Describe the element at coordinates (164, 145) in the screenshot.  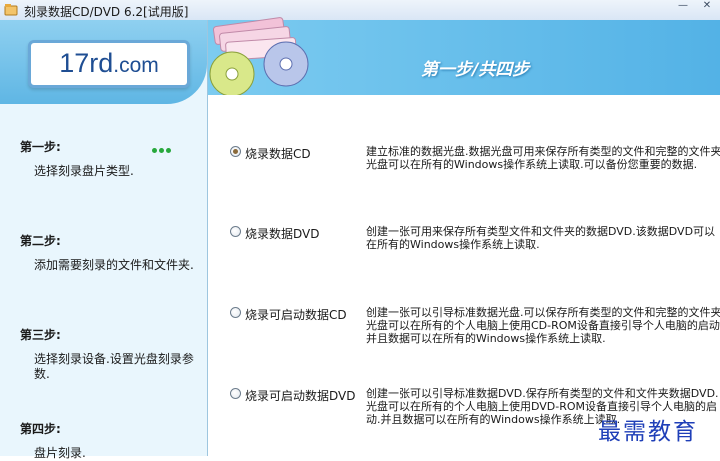
I see `progress-dots-icon` at that location.